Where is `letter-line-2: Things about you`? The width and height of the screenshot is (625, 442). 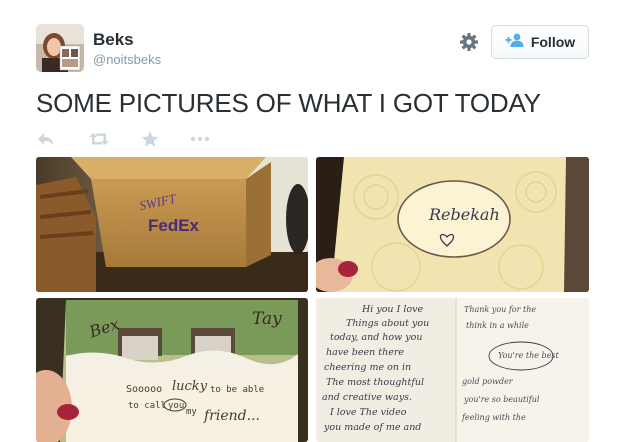 letter-line-2: Things about you is located at coordinates (387, 323).